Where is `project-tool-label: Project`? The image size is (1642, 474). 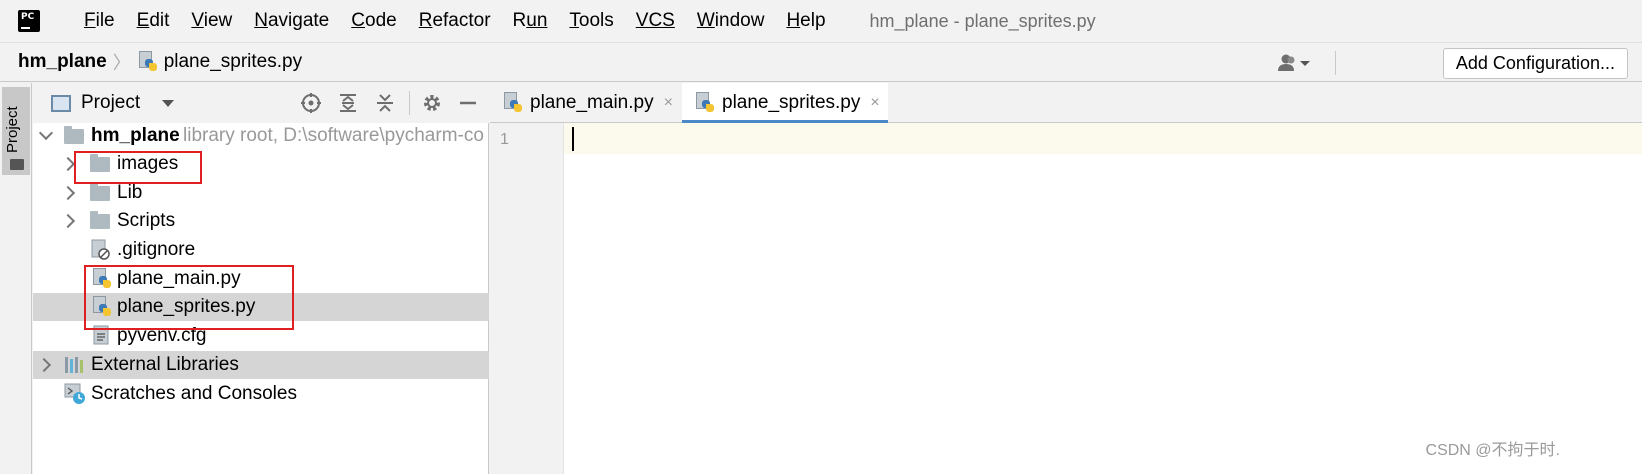
project-tool-label: Project is located at coordinates (12, 129).